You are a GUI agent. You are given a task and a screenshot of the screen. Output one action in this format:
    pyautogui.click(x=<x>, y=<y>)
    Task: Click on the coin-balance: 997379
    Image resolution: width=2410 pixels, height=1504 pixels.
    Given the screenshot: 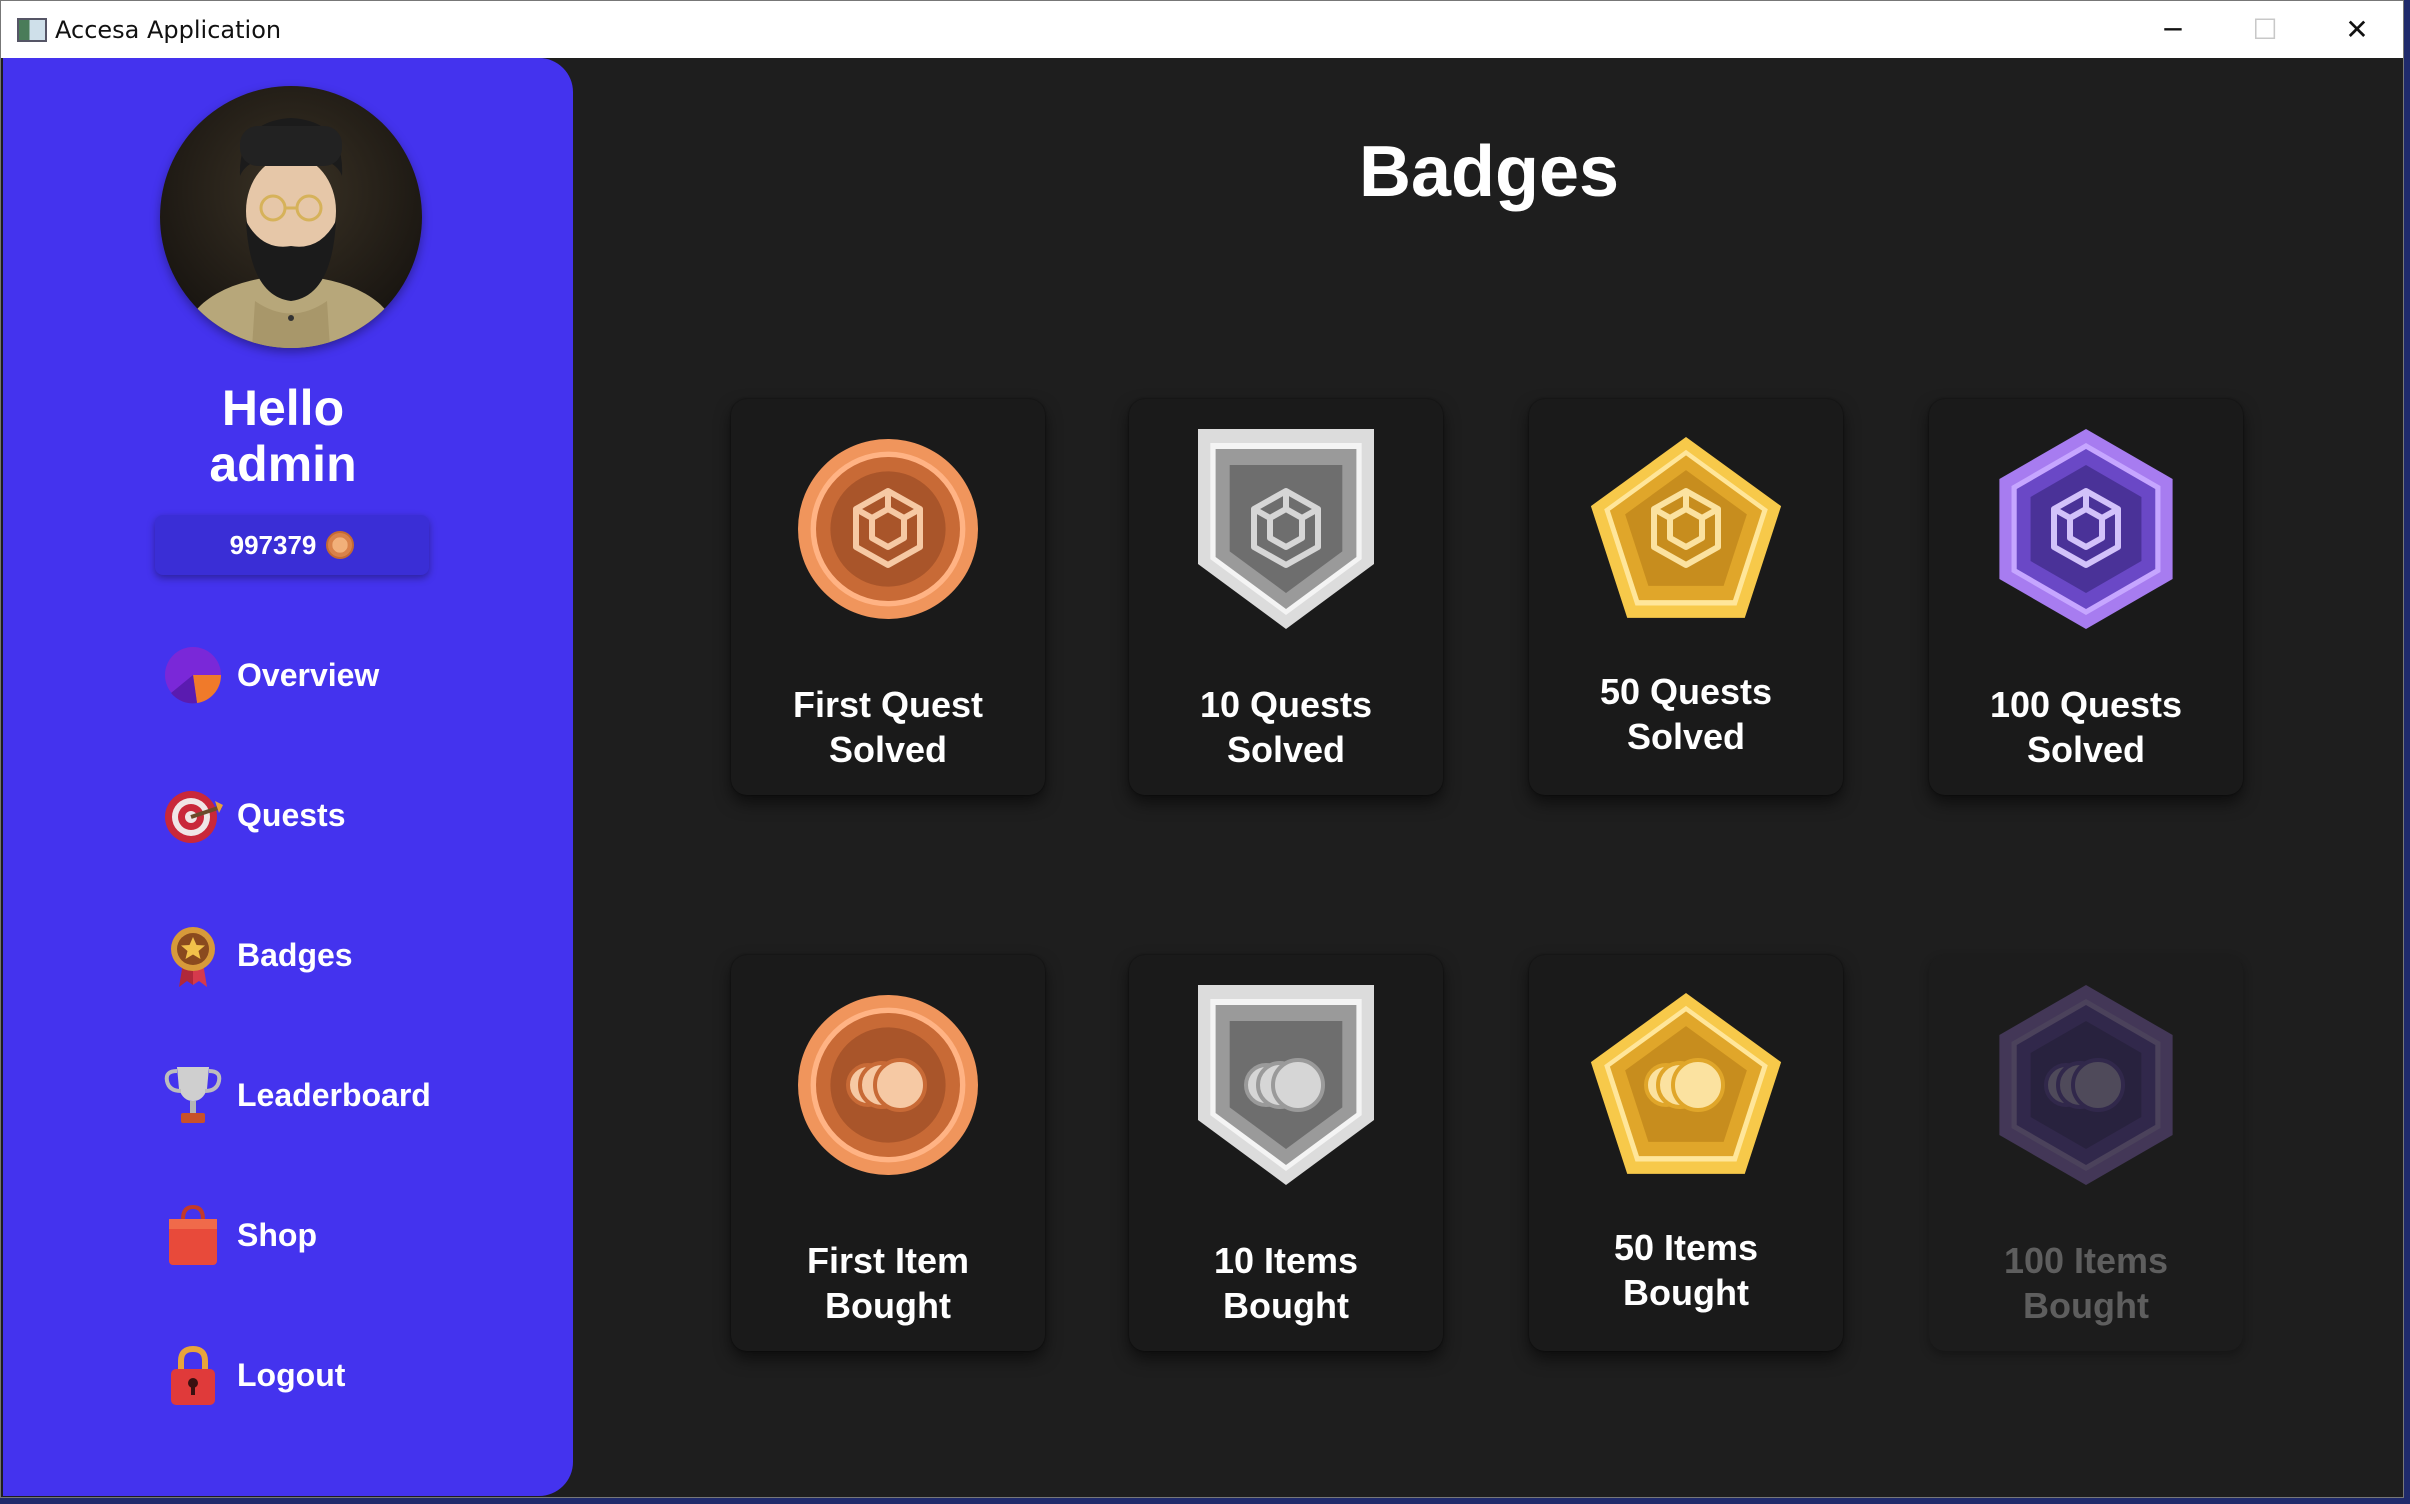 What is the action you would take?
    pyautogui.click(x=292, y=545)
    